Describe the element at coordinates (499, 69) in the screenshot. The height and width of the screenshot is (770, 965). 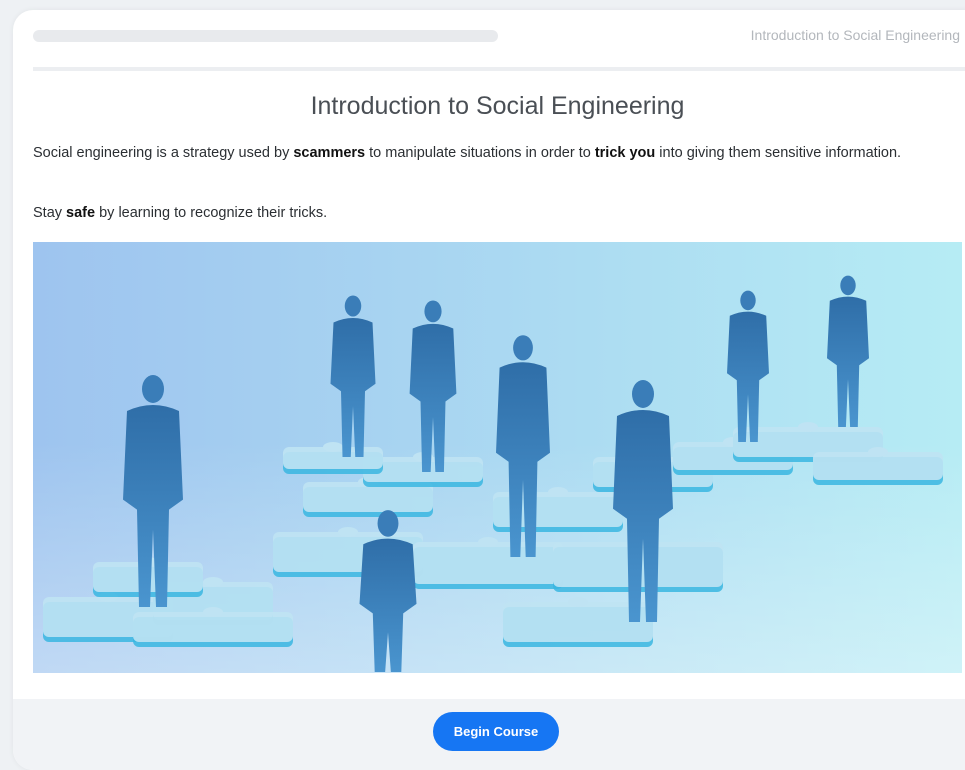
I see `header-divider` at that location.